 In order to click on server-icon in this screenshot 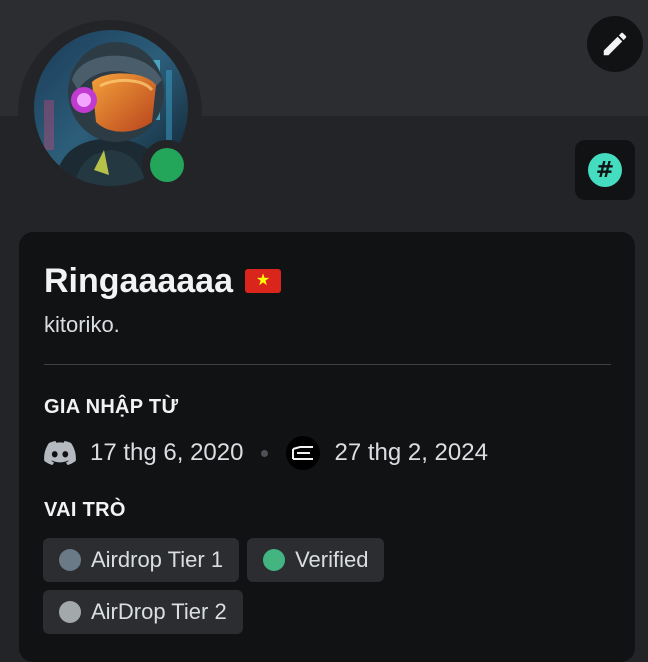, I will do `click(303, 453)`.